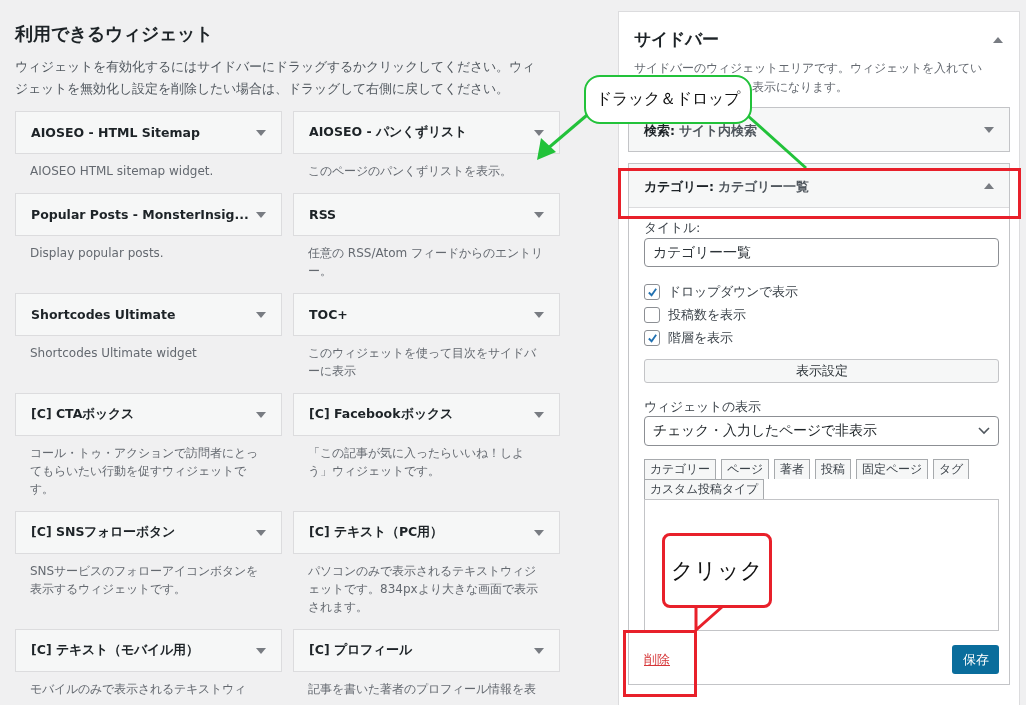 This screenshot has width=1026, height=705. What do you see at coordinates (808, 68) in the screenshot?
I see `panel-description: サイドバーのウィジェットエリアです。ウィジェットを入れてい` at bounding box center [808, 68].